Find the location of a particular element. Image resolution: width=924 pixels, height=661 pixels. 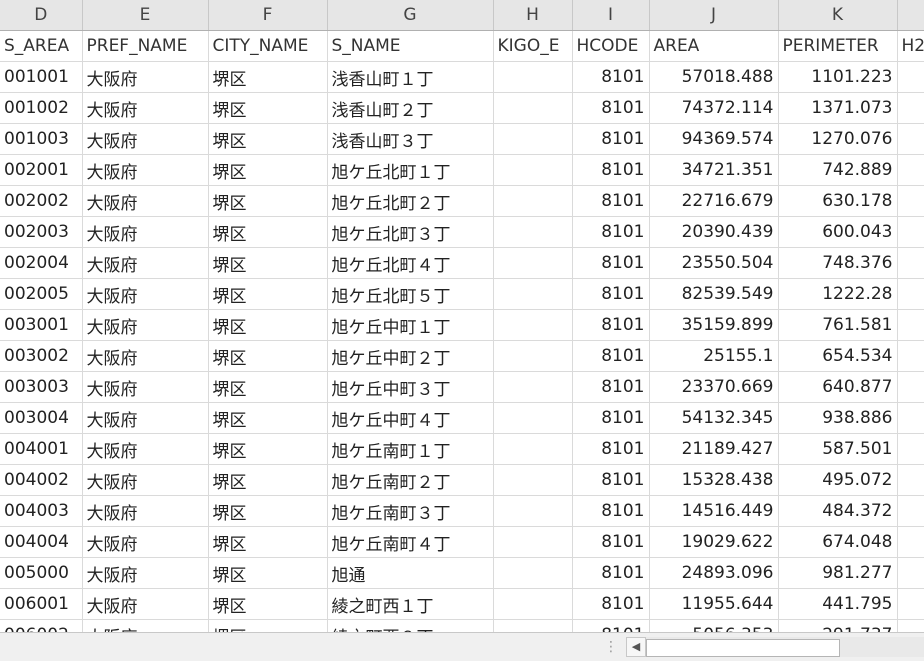

column-header-J: J is located at coordinates (714, 15).